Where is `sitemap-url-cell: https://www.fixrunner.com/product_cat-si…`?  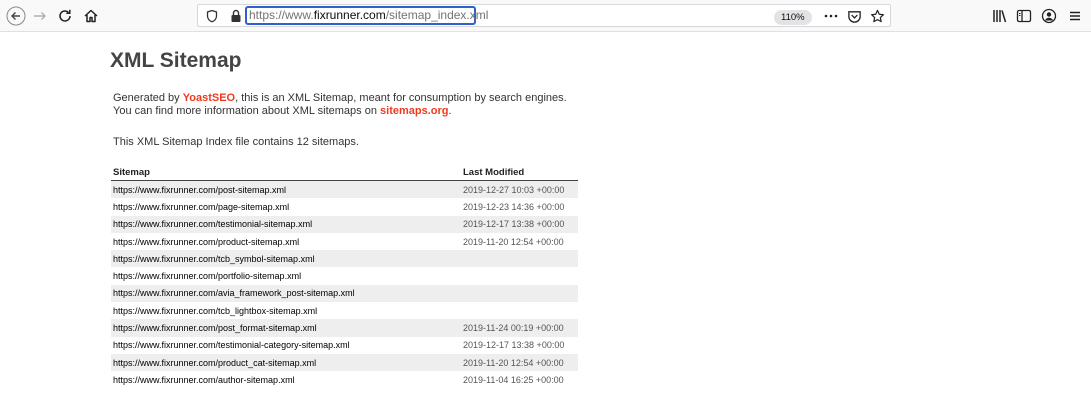 sitemap-url-cell: https://www.fixrunner.com/product_cat-si… is located at coordinates (286, 362).